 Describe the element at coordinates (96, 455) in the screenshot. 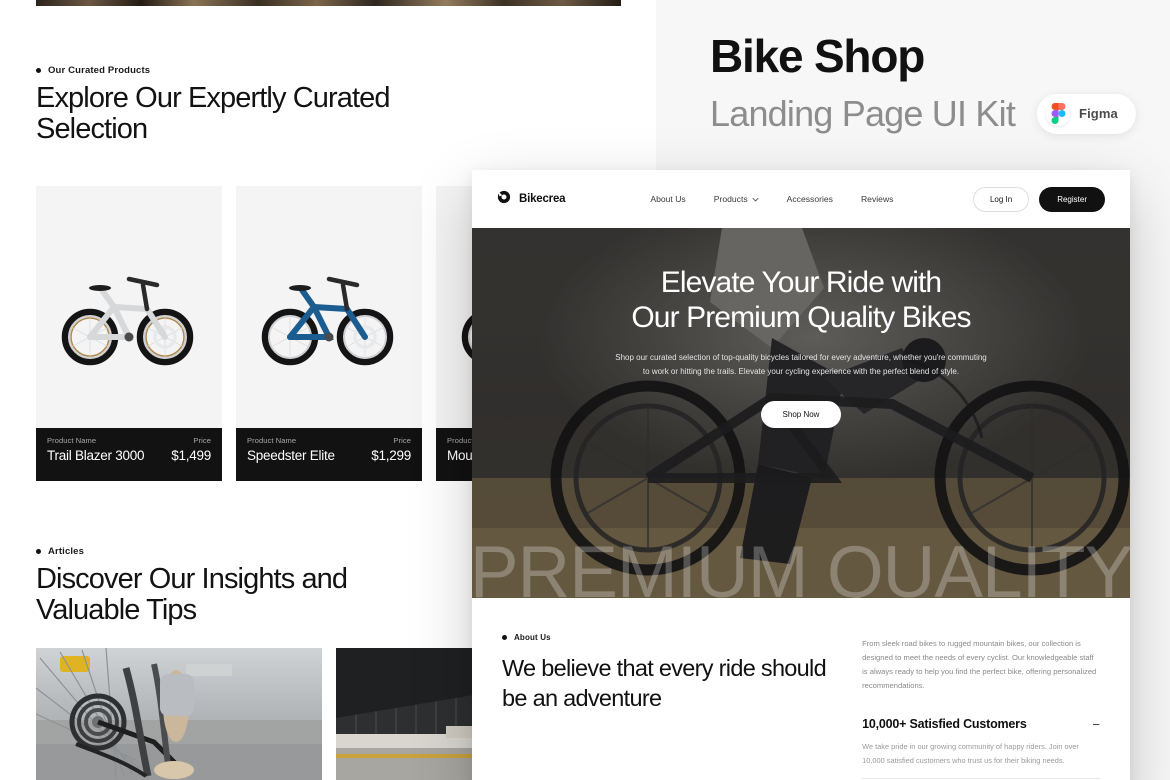

I see `product-name: Trail Blazer 3000` at that location.